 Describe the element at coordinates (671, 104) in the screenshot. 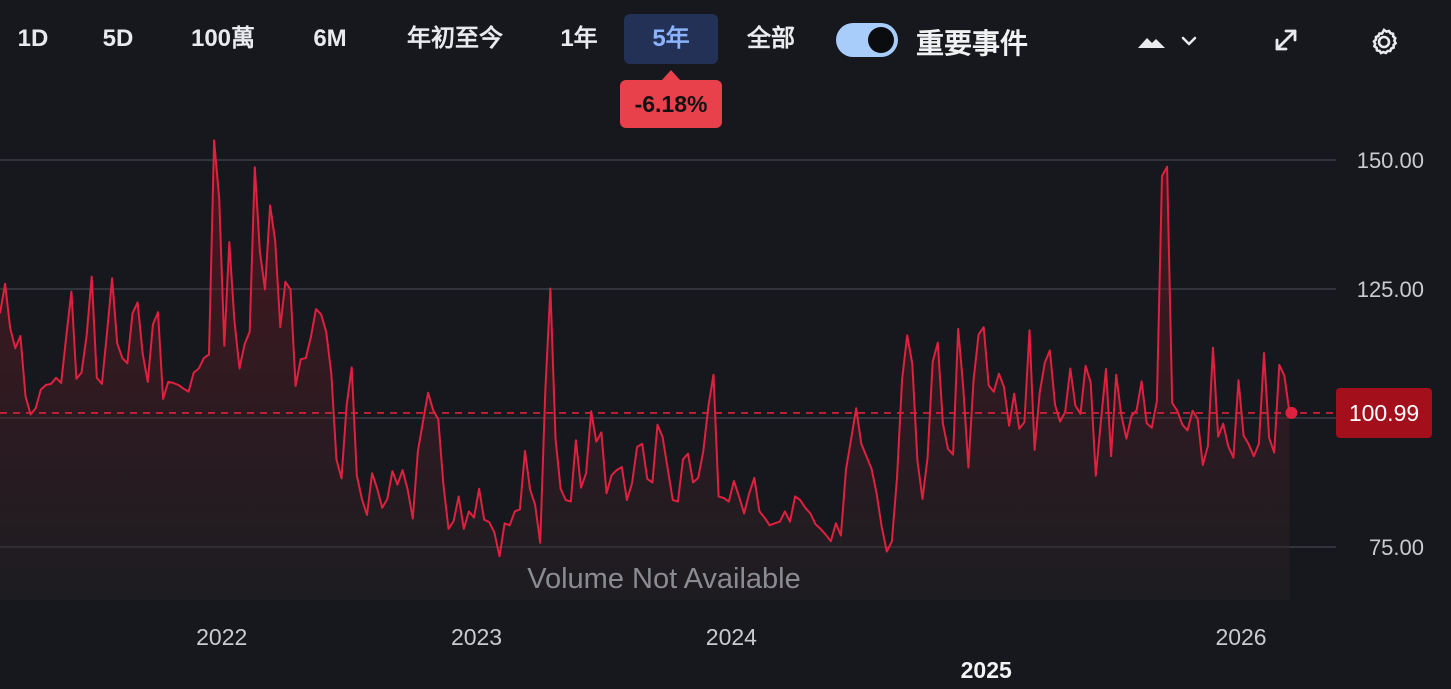

I see `change-badge: -6.18%` at that location.